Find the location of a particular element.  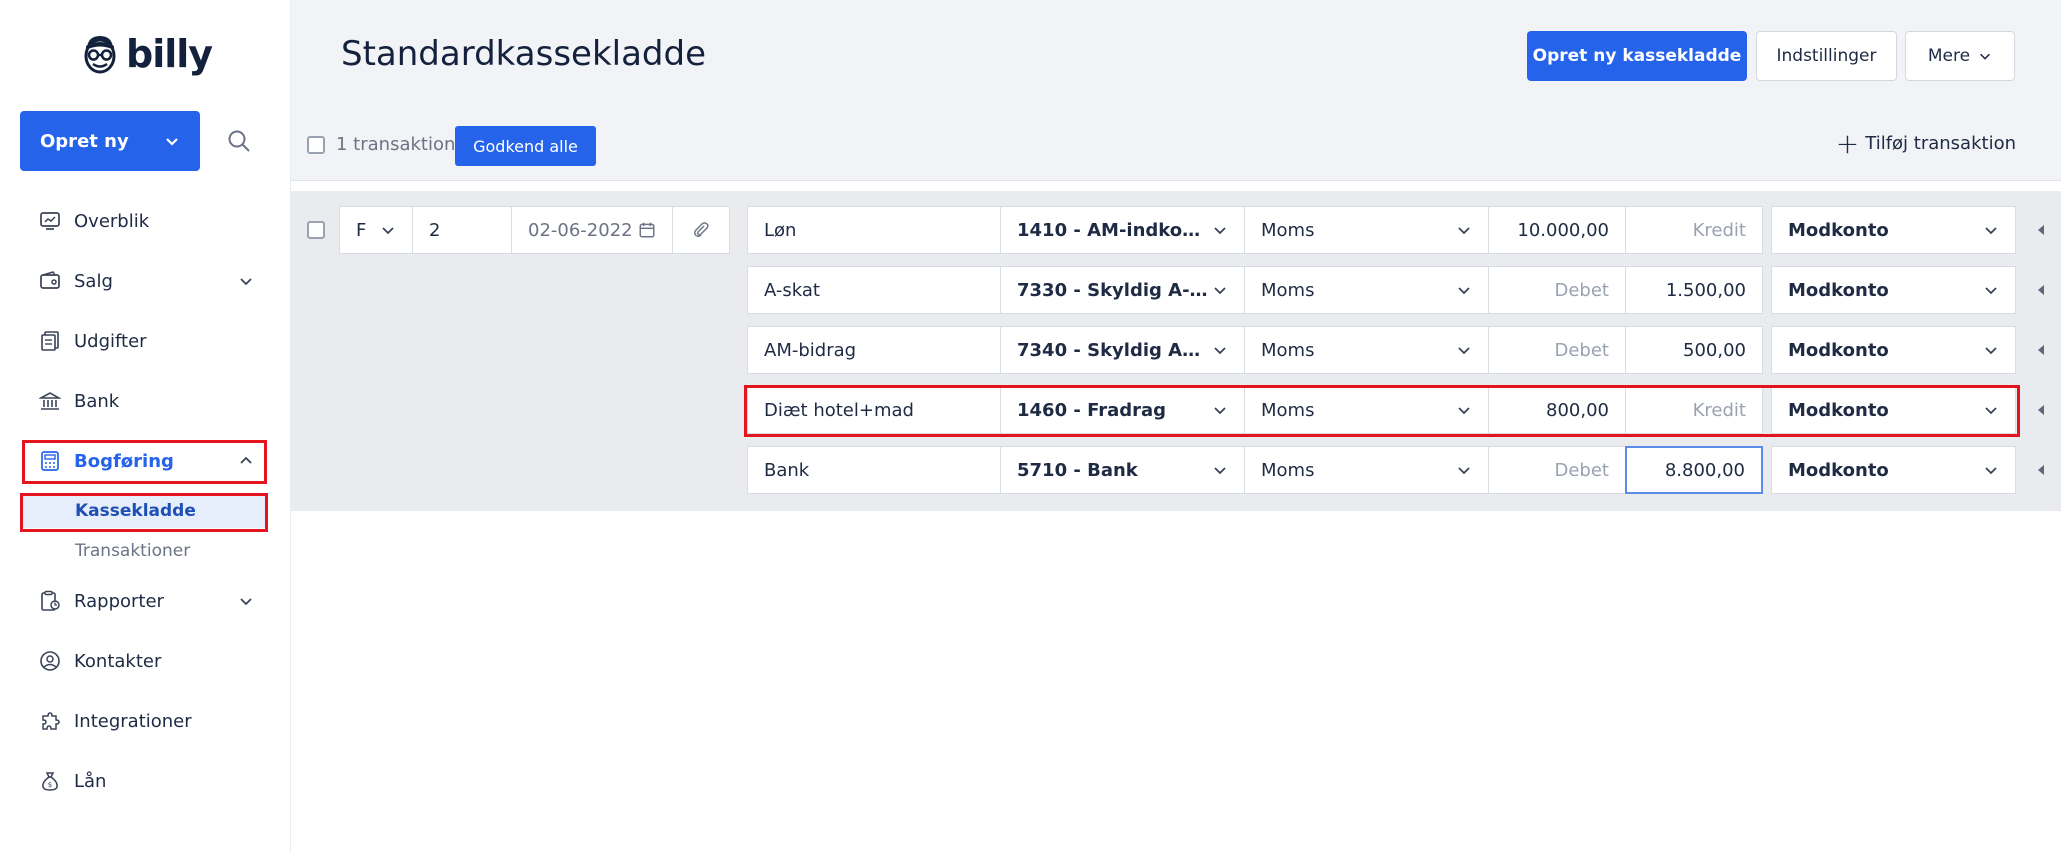

line-credit-value: 500,00 is located at coordinates (1714, 350).